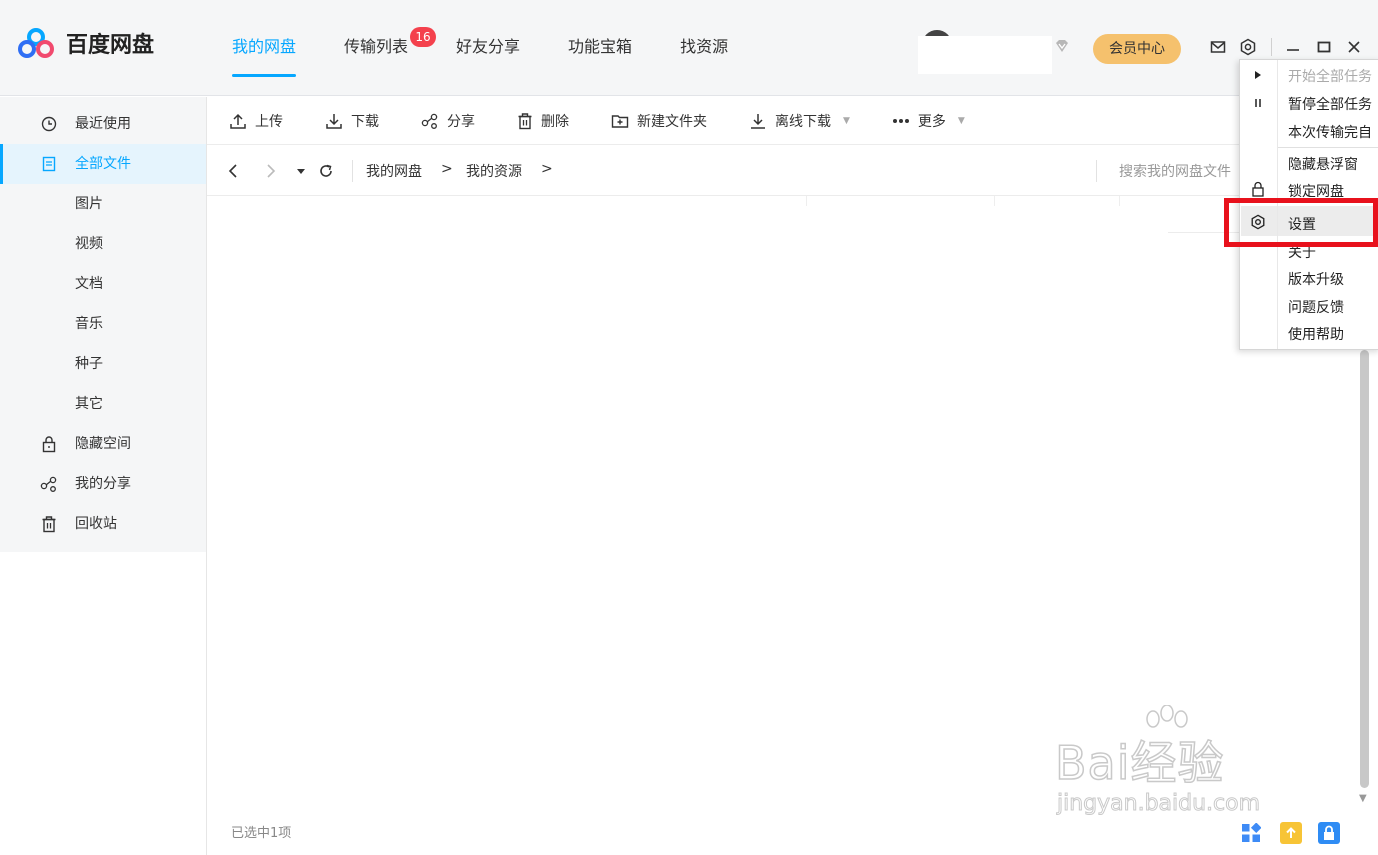 The width and height of the screenshot is (1378, 855). Describe the element at coordinates (1301, 222) in the screenshot. I see `settings-highlight-box` at that location.